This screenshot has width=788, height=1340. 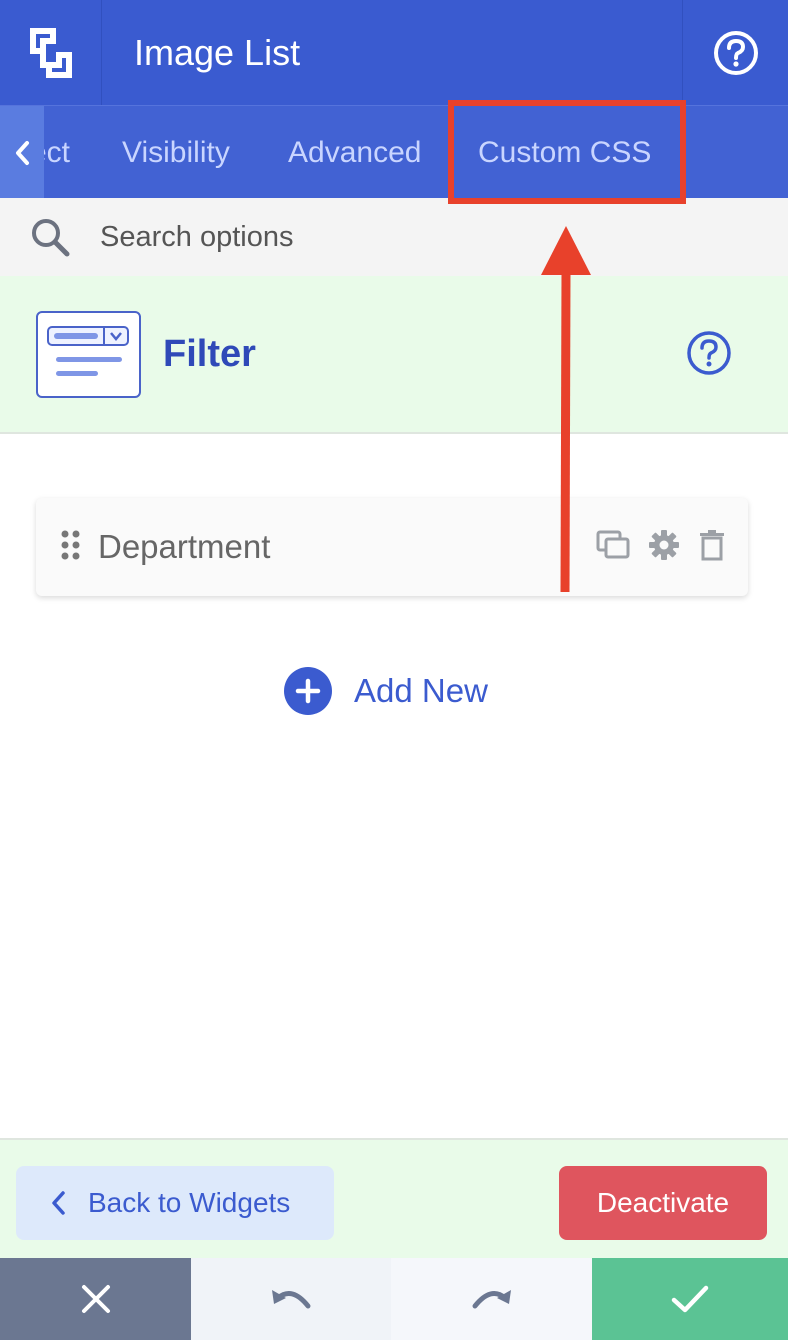 I want to click on filter-help-button, so click(x=709, y=355).